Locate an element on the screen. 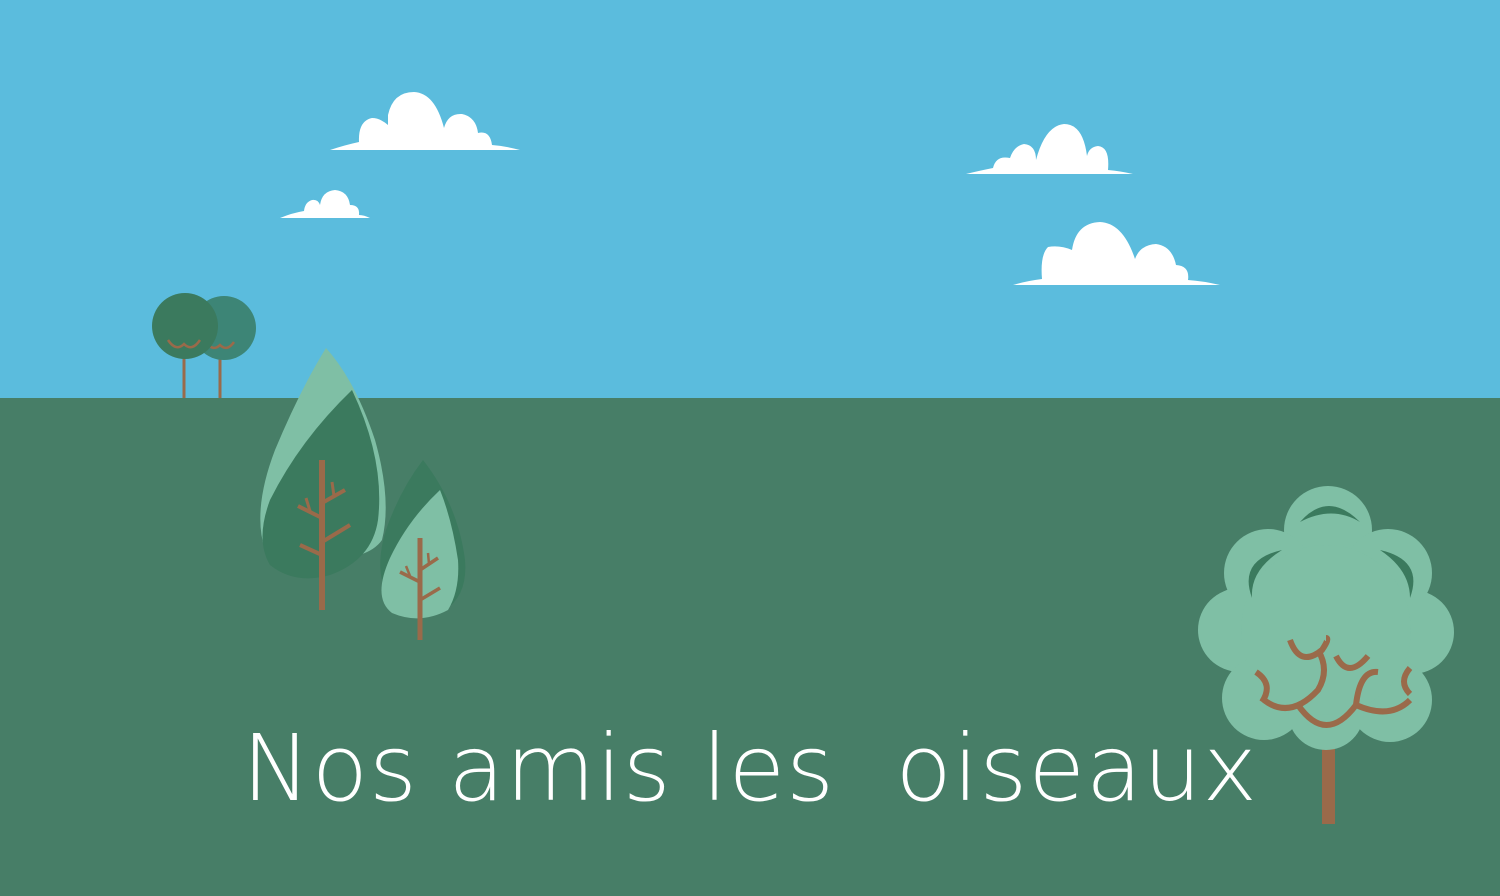 The height and width of the screenshot is (896, 1500). page-title: Nos amis les oiseaux is located at coordinates (750, 768).